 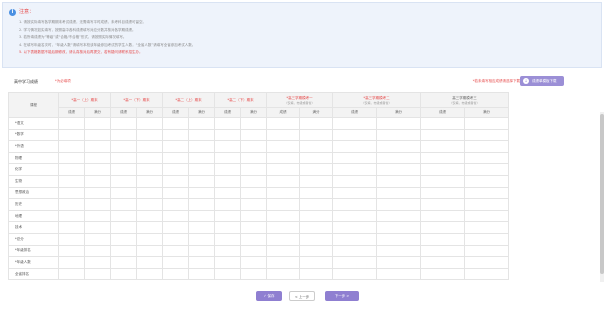 I want to click on save-button: ✓ 保存, so click(x=269, y=296).